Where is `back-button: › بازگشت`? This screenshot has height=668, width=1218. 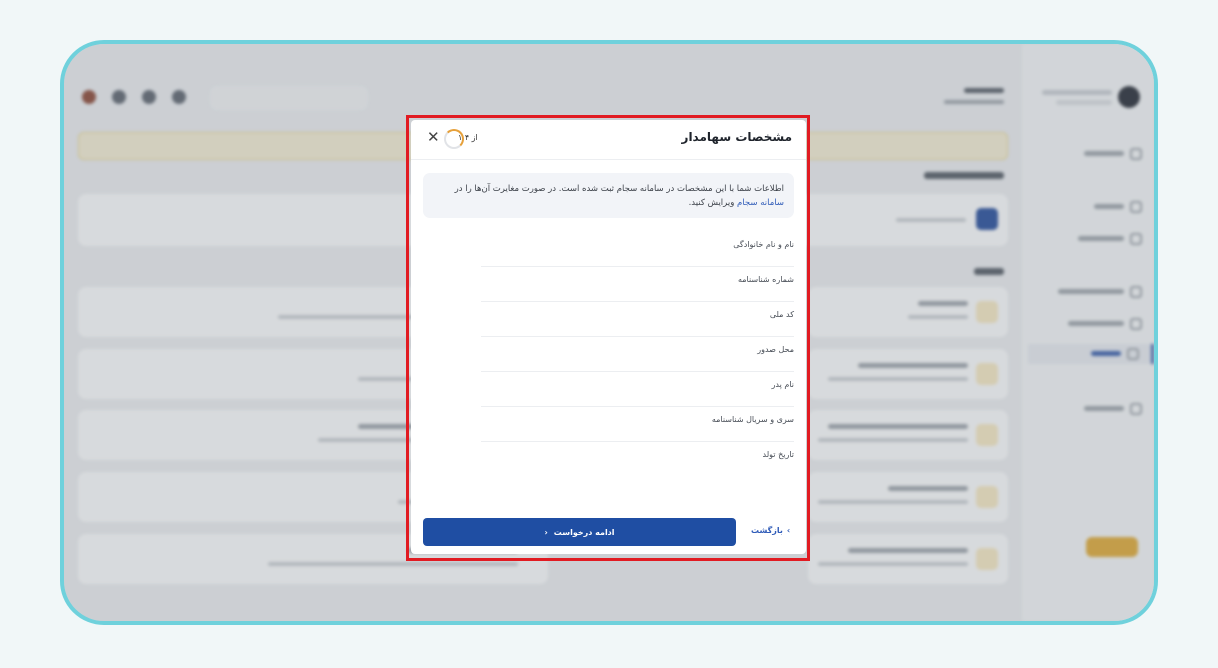
back-button: › بازگشت is located at coordinates (770, 530).